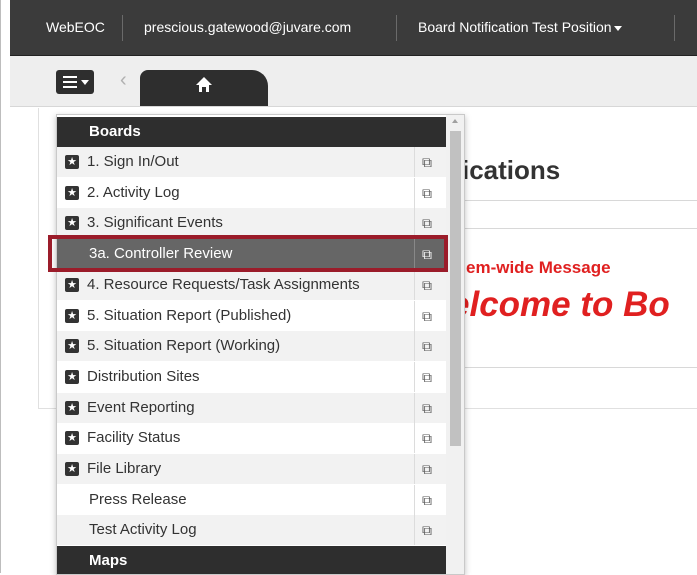 This screenshot has height=575, width=697. Describe the element at coordinates (0, 286) in the screenshot. I see `window-edge` at that location.